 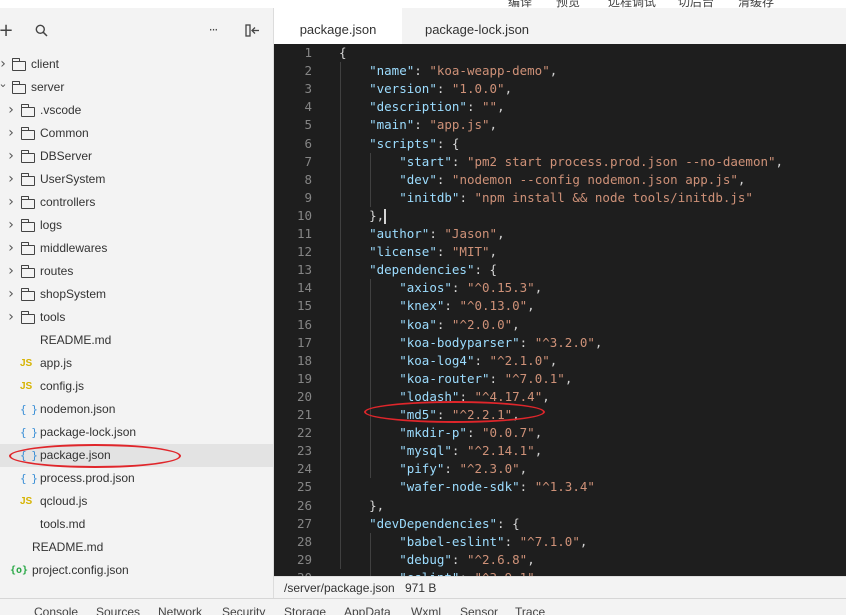 I want to click on code-line: 12 "license": "MIT",, so click(x=560, y=252).